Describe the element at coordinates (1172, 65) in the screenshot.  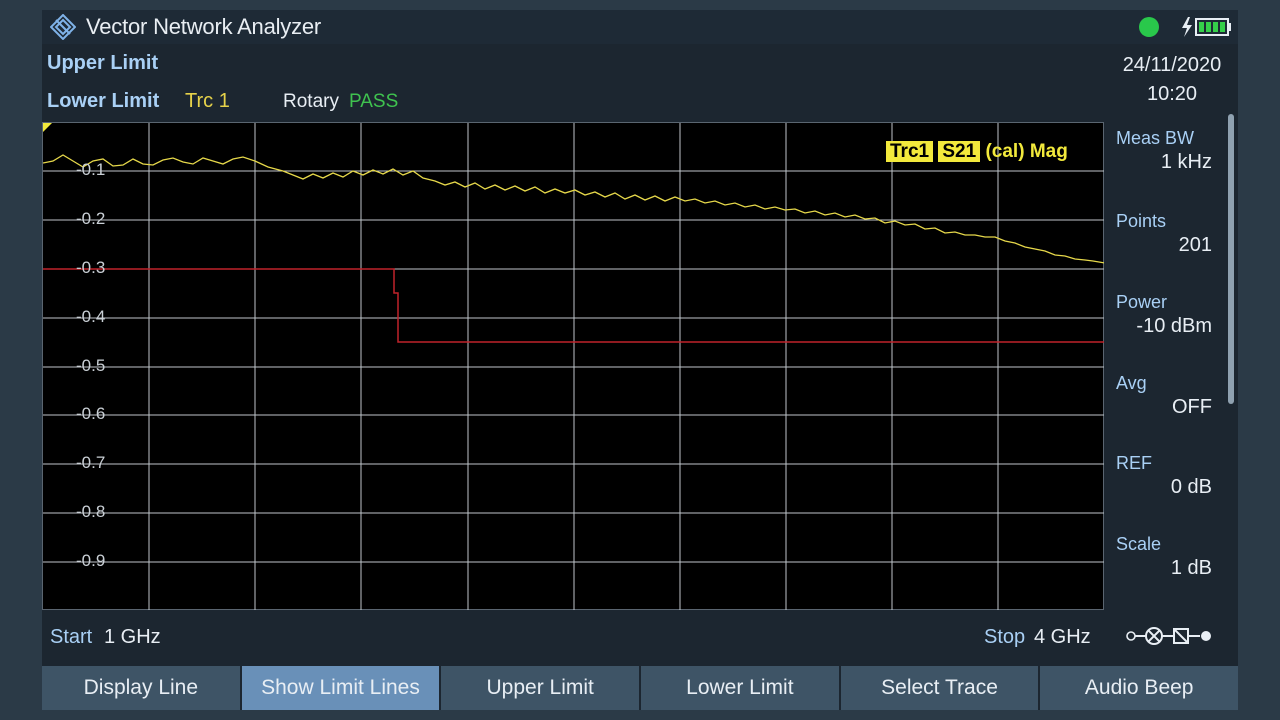
I see `date-display: 24/11/2020` at that location.